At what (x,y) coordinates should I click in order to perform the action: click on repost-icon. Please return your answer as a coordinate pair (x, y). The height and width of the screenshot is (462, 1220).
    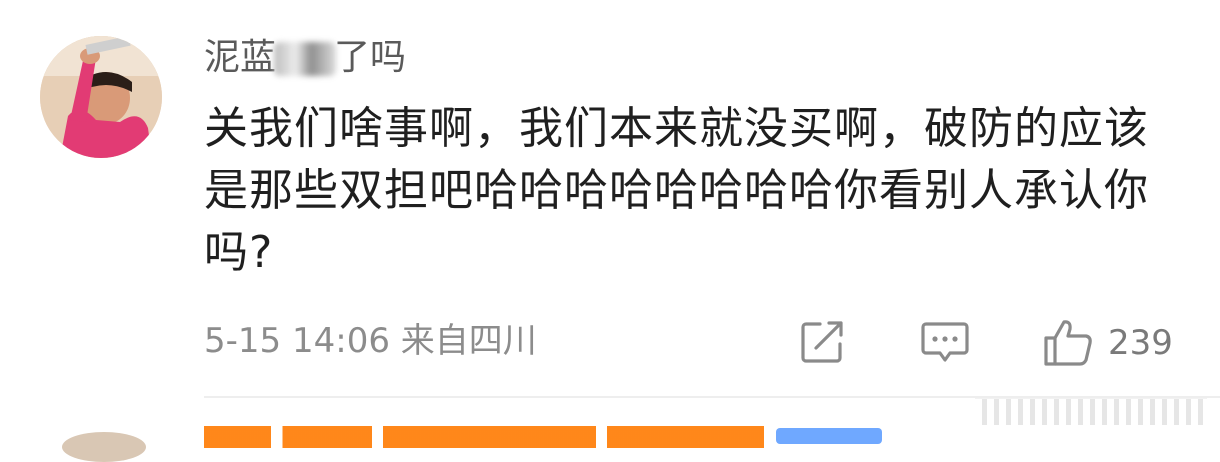
    Looking at the image, I should click on (822, 342).